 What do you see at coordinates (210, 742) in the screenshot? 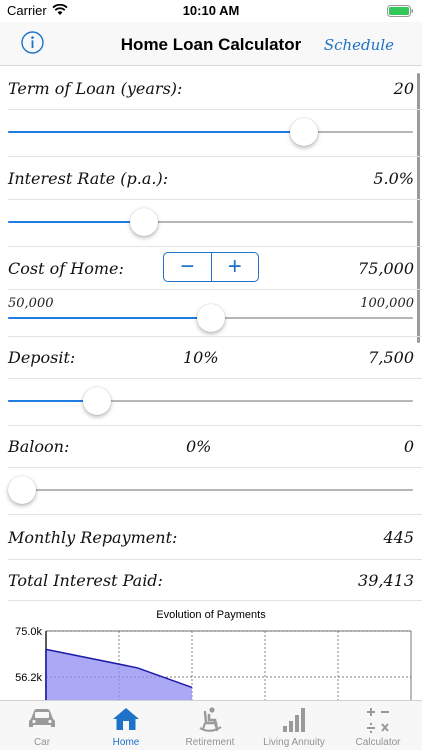
I see `tab-label: Retirement` at bounding box center [210, 742].